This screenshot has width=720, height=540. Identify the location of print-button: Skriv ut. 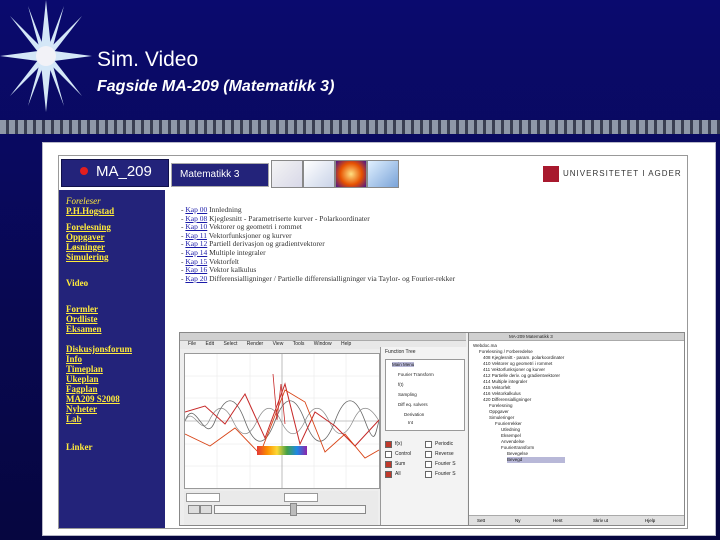
(600, 520).